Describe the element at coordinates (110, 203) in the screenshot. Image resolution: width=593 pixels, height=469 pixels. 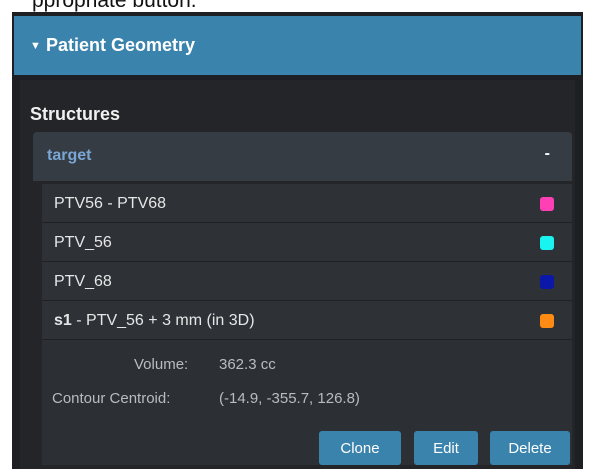
I see `structure-label: PTV56 - PTV68` at that location.